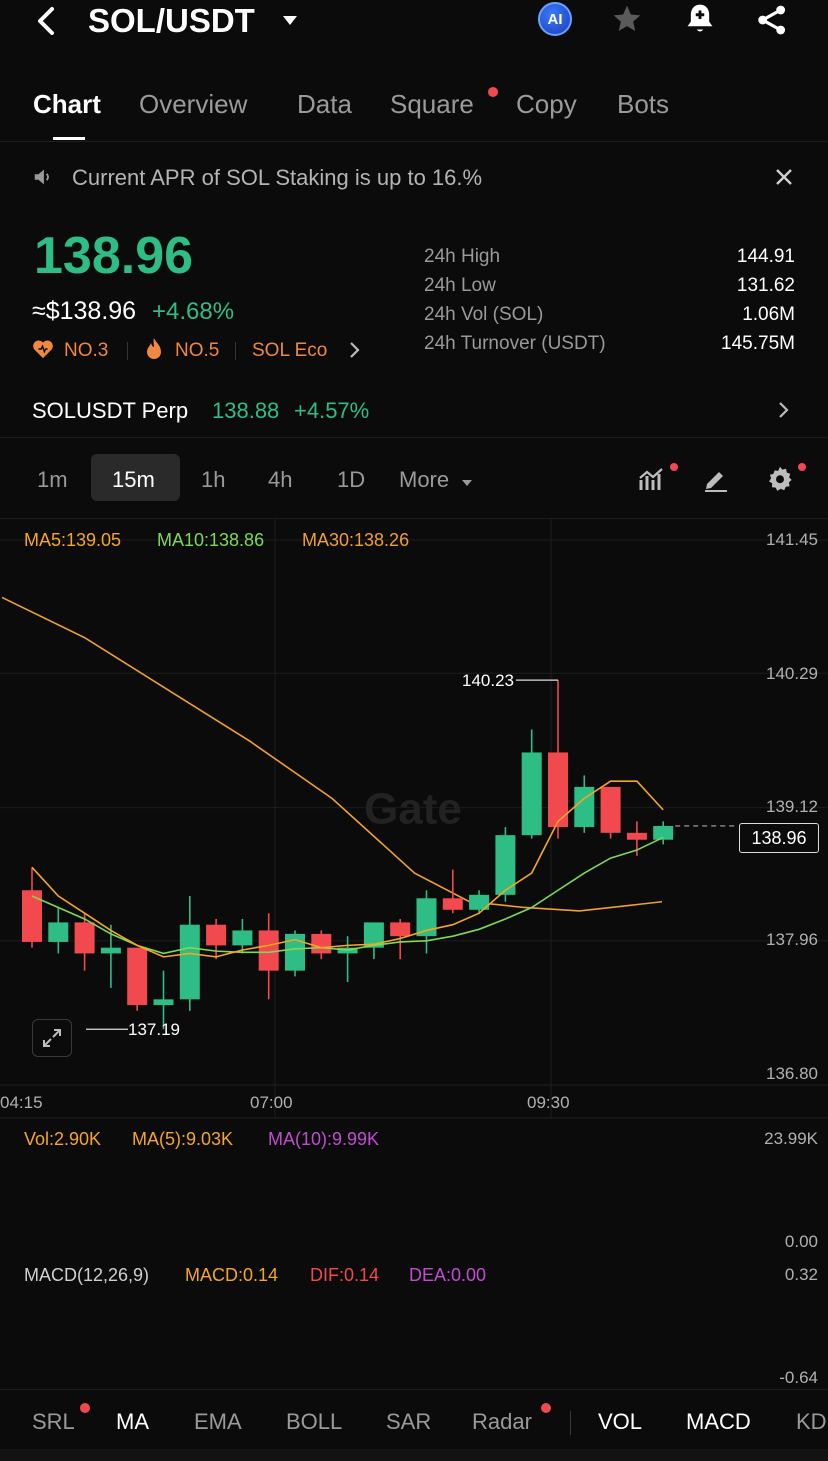 The height and width of the screenshot is (1461, 828). I want to click on indicator-kd: KD, so click(811, 1422).